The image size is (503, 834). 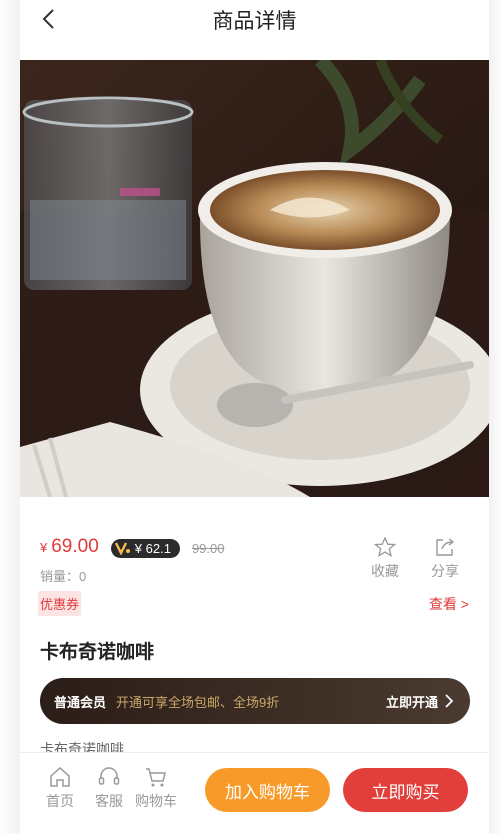 I want to click on member-banner: 普通会员 开通可享全场包邮、全场9折 立即开通, so click(x=255, y=701).